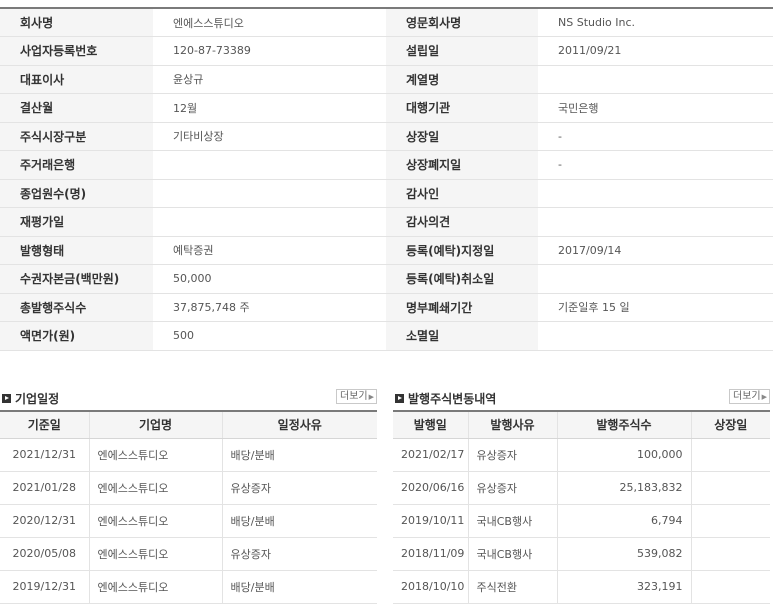 Image resolution: width=773 pixels, height=604 pixels. What do you see at coordinates (462, 336) in the screenshot?
I see `info-label: 소멸일` at bounding box center [462, 336].